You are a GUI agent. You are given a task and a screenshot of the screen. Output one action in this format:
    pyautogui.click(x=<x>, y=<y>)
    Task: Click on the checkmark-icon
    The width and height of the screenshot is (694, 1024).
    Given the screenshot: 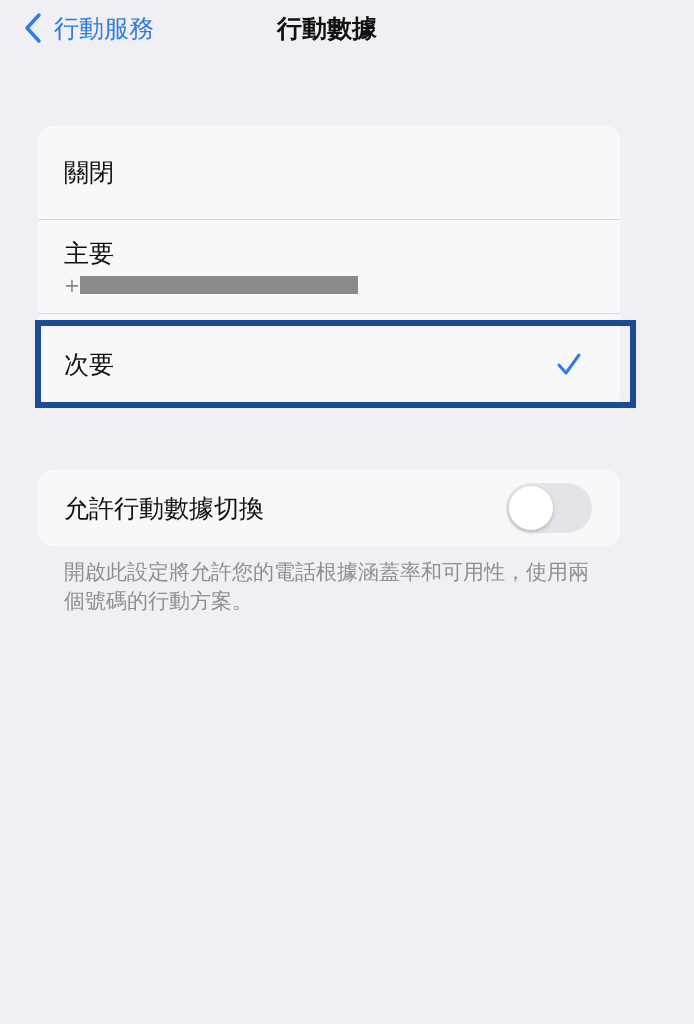 What is the action you would take?
    pyautogui.click(x=569, y=364)
    